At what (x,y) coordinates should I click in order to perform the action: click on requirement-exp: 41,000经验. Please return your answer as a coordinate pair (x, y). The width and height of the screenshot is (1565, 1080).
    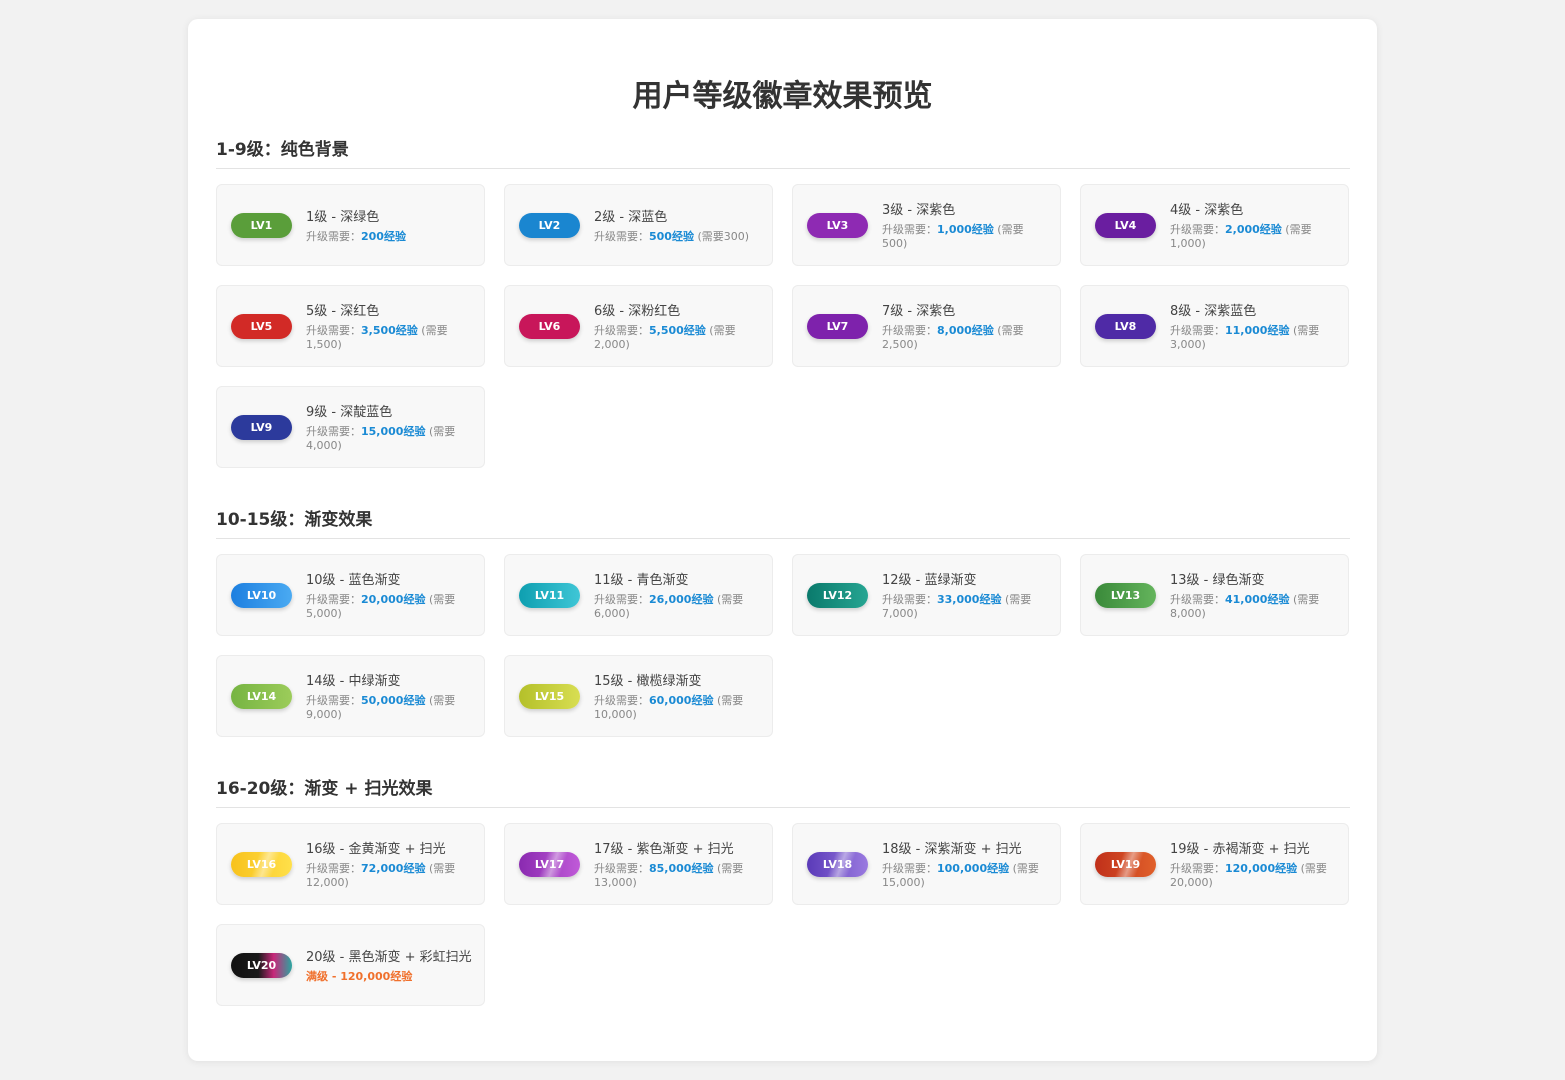
    Looking at the image, I should click on (1257, 599).